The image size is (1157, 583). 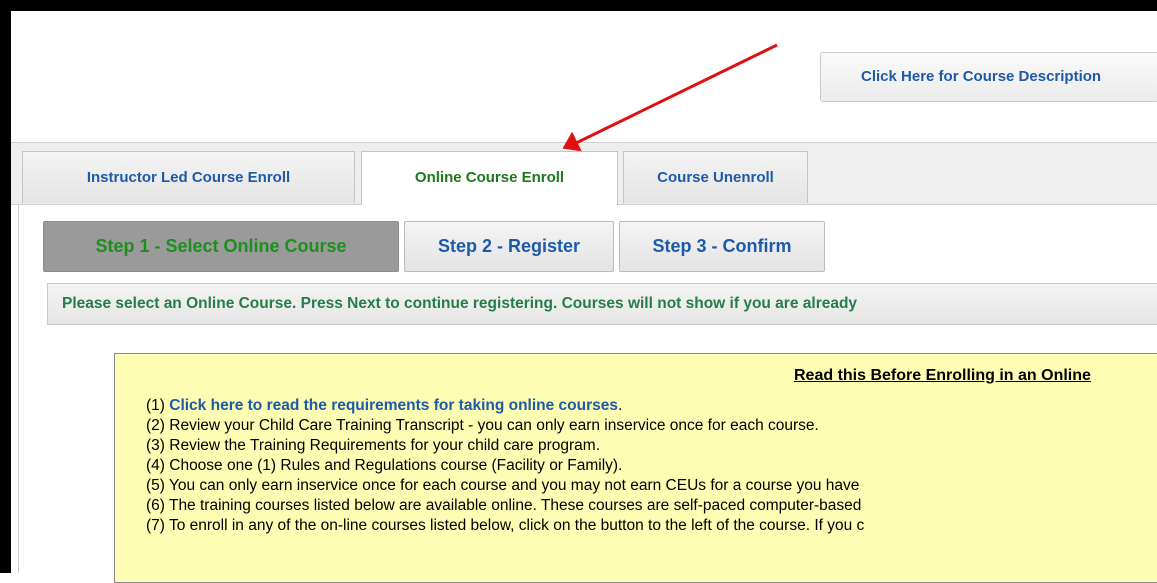 I want to click on window-frame-top, so click(x=578, y=5).